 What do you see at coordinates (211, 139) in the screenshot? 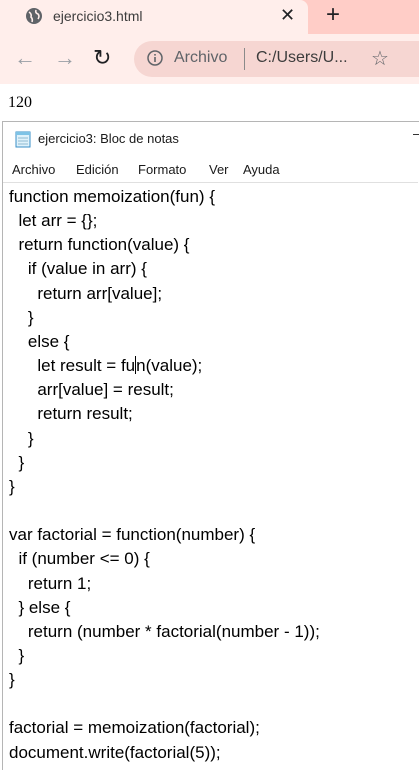
I see `notepad-titlebar: ejercicio3: Bloc de notas` at bounding box center [211, 139].